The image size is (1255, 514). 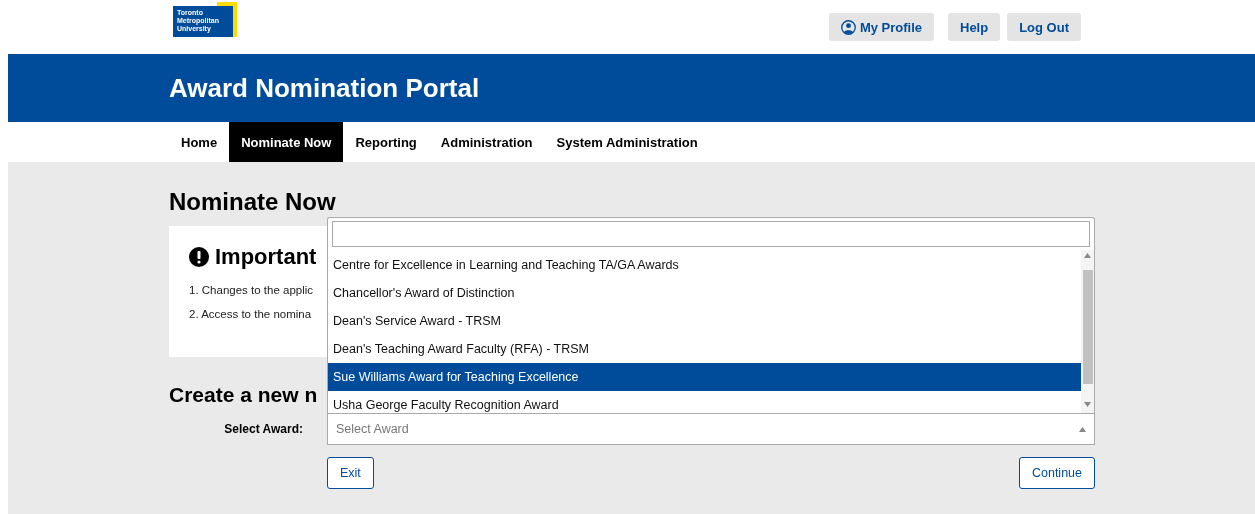 I want to click on scroll-up-icon, so click(x=1087, y=255).